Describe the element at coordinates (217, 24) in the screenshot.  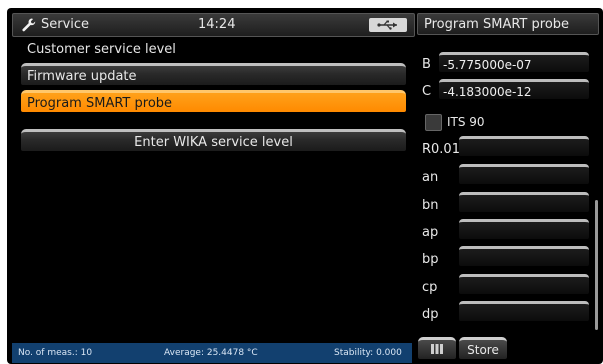
I see `clock: 14:24` at that location.